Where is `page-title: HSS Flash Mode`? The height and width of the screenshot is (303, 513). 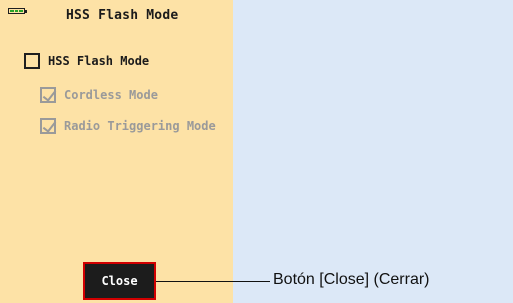
page-title: HSS Flash Mode is located at coordinates (122, 15).